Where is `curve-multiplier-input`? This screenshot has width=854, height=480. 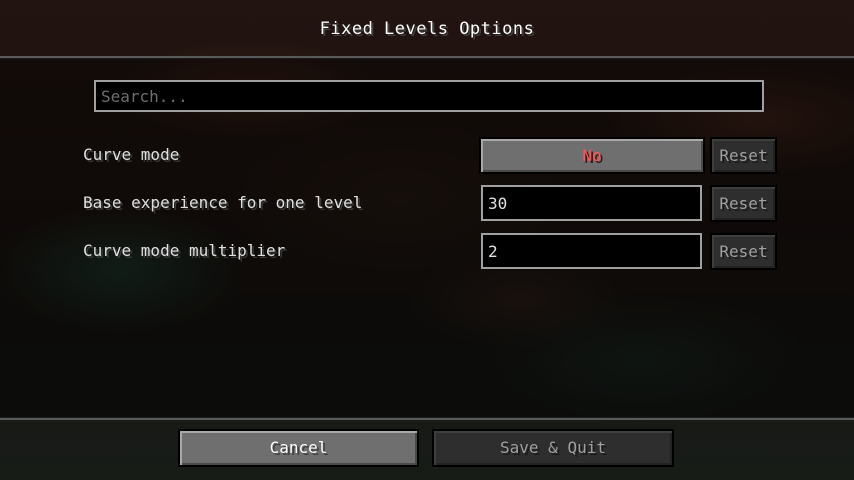
curve-multiplier-input is located at coordinates (591, 251).